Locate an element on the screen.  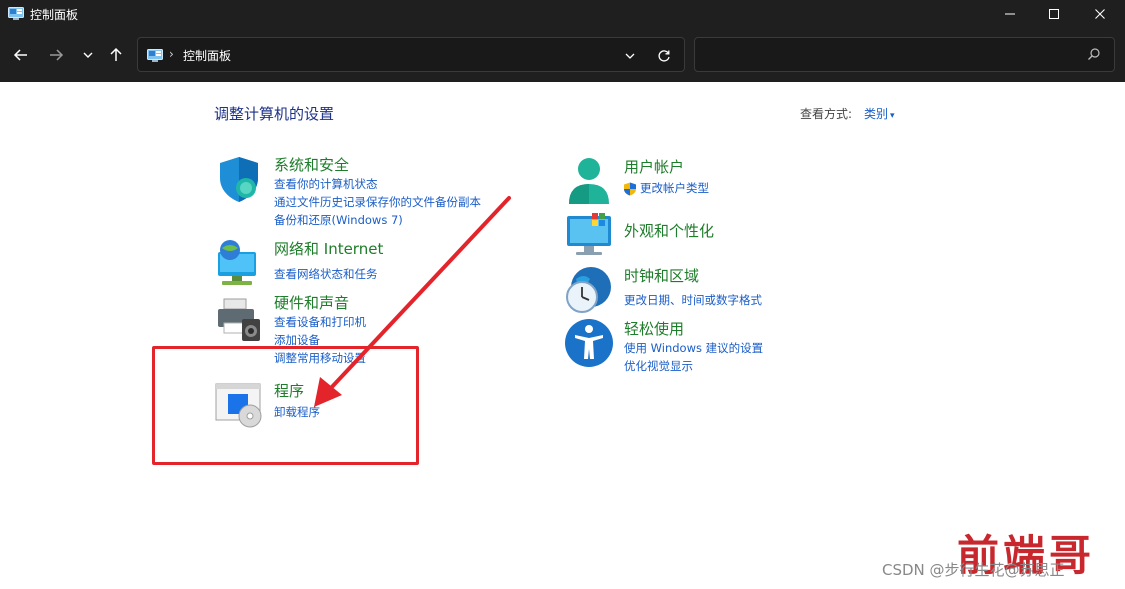
close-button is located at coordinates (1100, 14).